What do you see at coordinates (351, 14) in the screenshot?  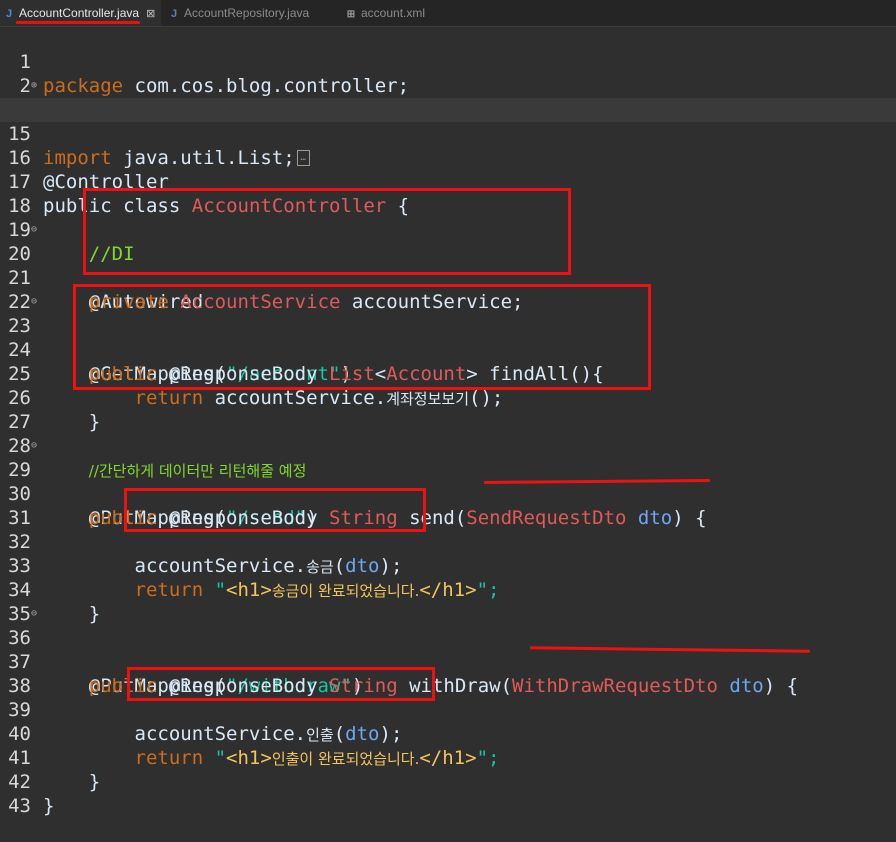 I see `xml-file-icon: ⊞` at bounding box center [351, 14].